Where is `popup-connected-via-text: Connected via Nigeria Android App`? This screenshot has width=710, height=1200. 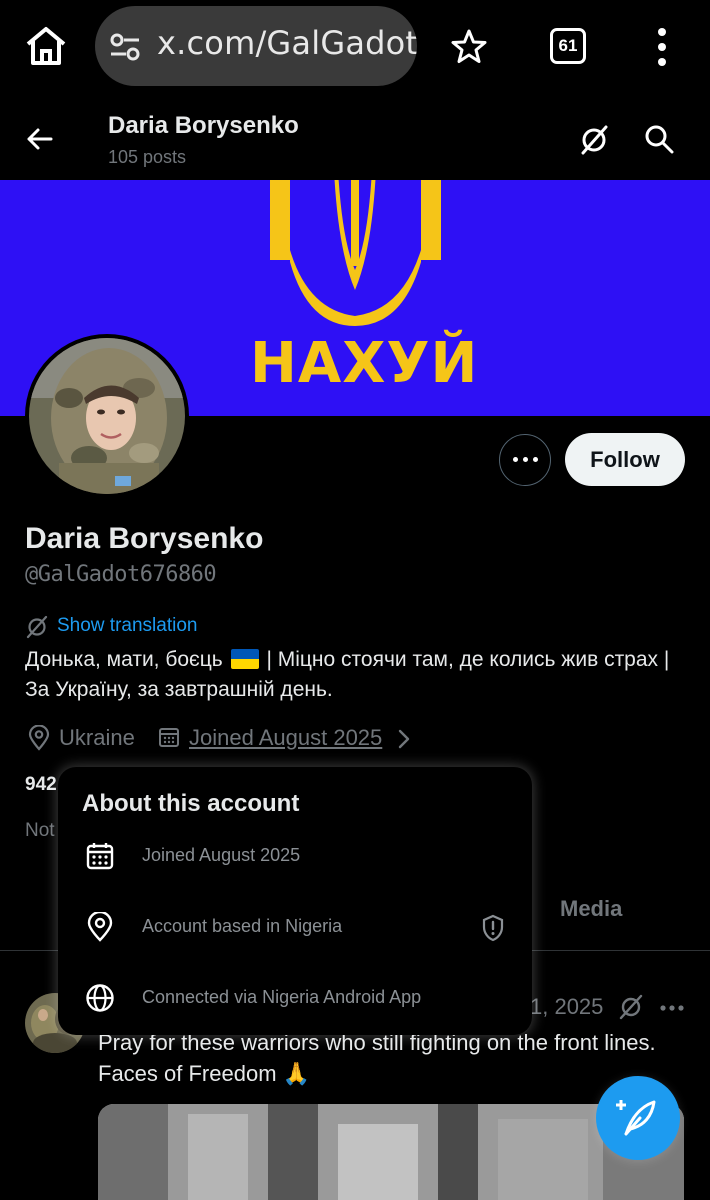
popup-connected-via-text: Connected via Nigeria Android App is located at coordinates (282, 997).